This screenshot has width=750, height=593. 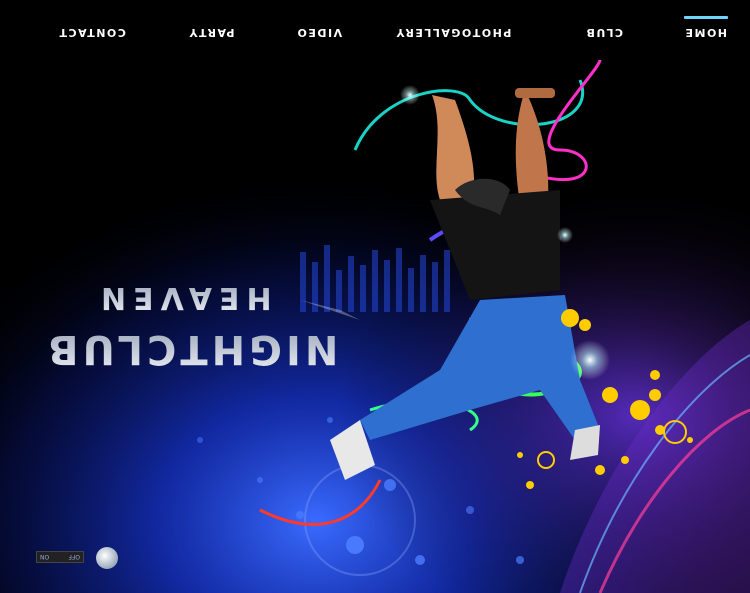 I want to click on speaker-icon, so click(x=107, y=558).